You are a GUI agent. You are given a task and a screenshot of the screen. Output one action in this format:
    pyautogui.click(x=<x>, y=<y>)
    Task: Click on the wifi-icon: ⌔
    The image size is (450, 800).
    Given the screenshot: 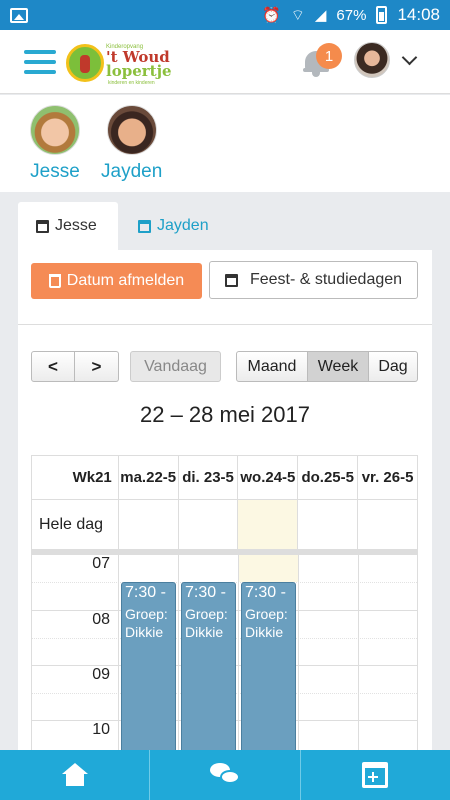 What is the action you would take?
    pyautogui.click(x=297, y=15)
    